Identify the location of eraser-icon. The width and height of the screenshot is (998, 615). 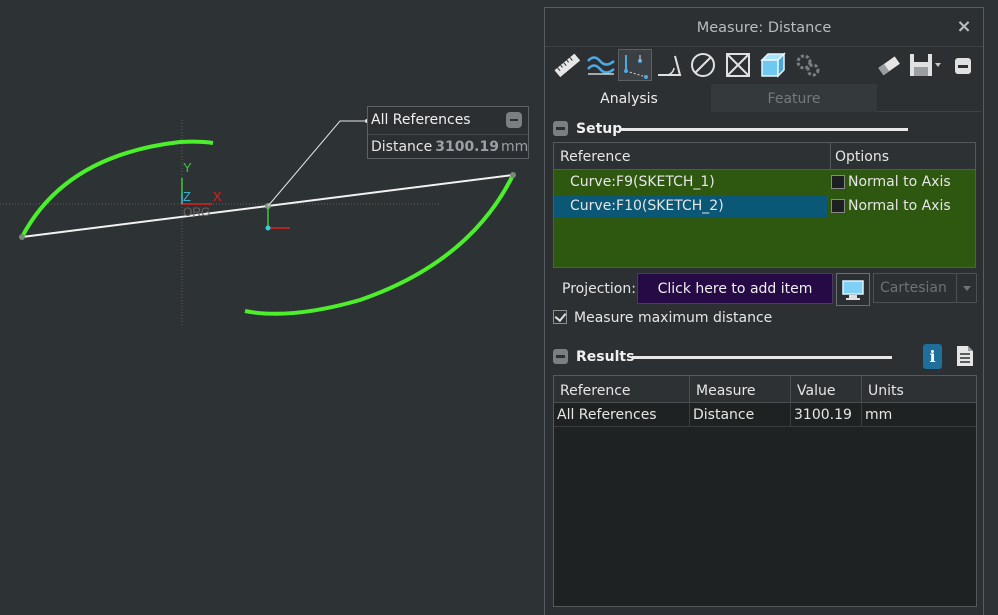
(888, 65).